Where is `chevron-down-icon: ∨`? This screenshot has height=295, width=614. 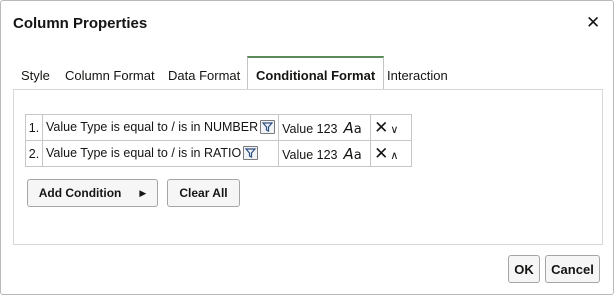
chevron-down-icon: ∨ is located at coordinates (394, 129).